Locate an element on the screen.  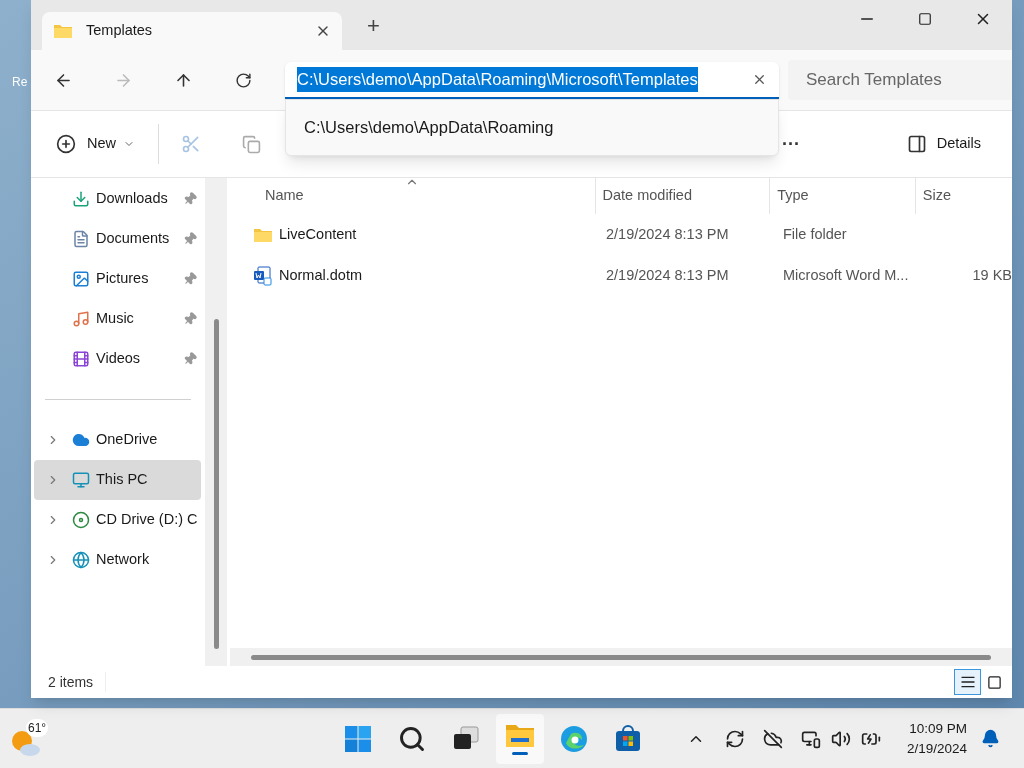
sidebar-label: This PC is located at coordinates (122, 480).